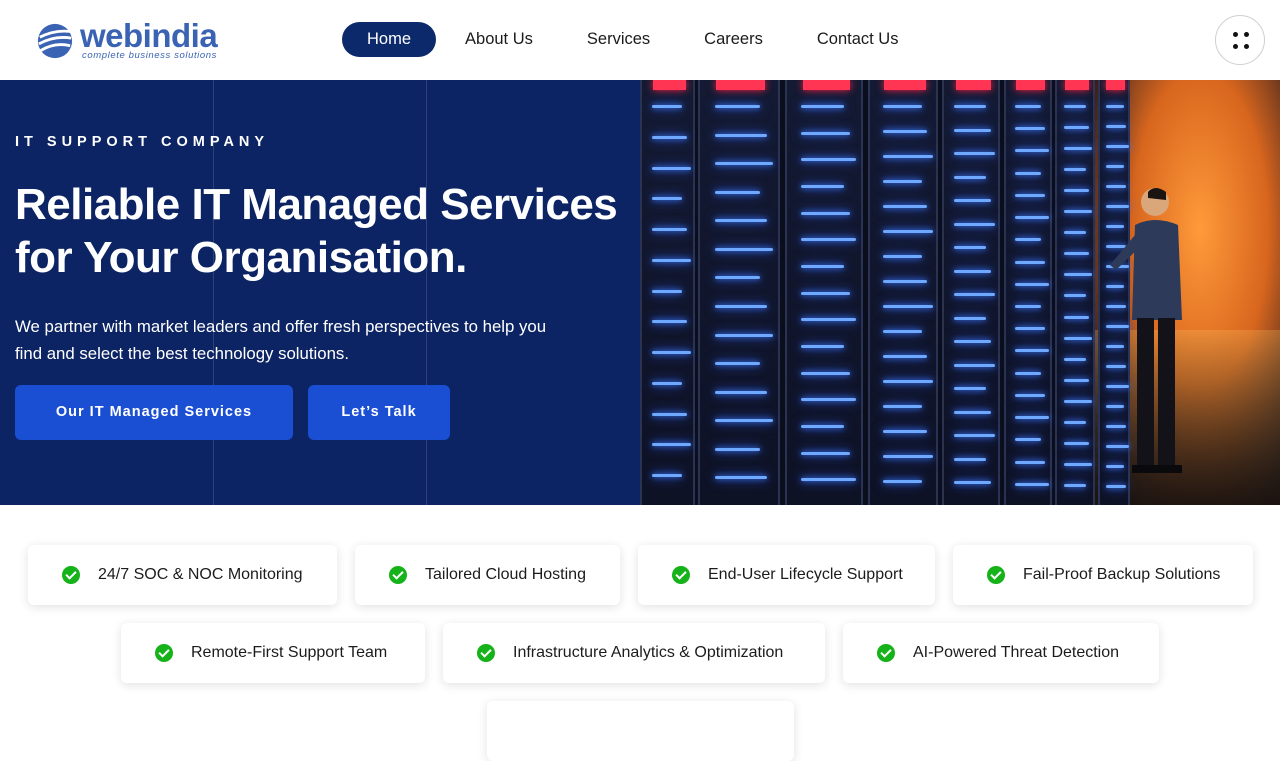 The height and width of the screenshot is (761, 1280). I want to click on nav-services: Services, so click(618, 39).